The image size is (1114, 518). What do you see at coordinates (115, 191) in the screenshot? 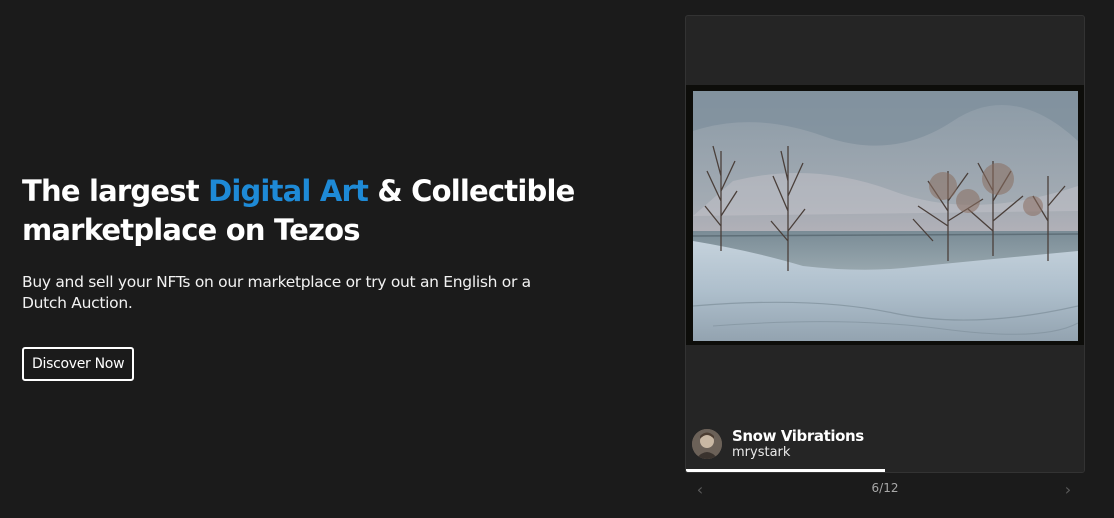
I see `hero-title-start: The largest` at bounding box center [115, 191].